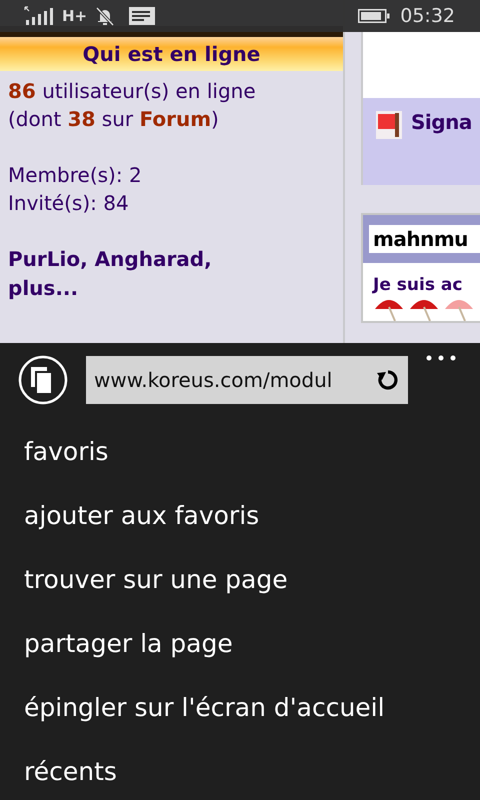  I want to click on menu-item: favoris, so click(54, 461).